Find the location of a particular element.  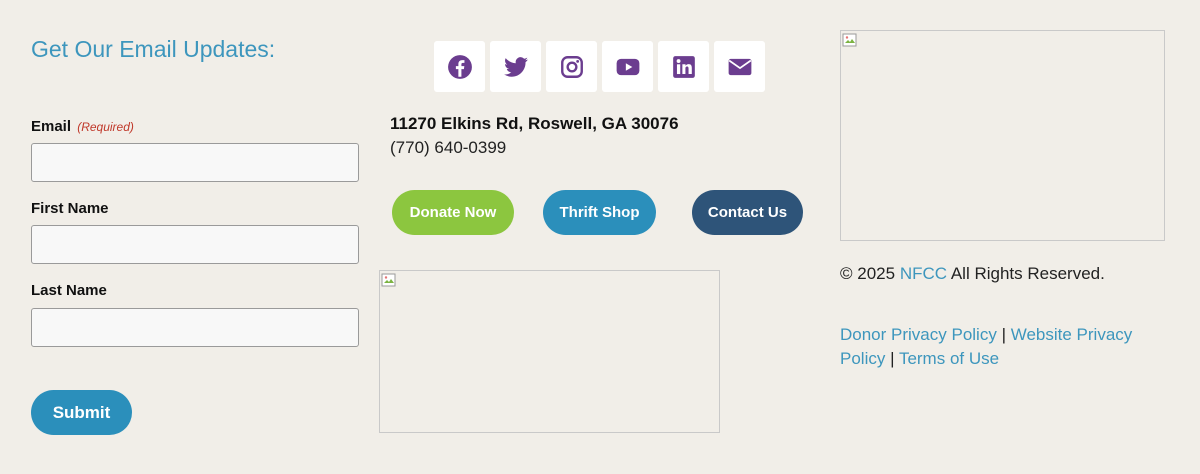

phone-number: (770) 640-0399 is located at coordinates (448, 147).